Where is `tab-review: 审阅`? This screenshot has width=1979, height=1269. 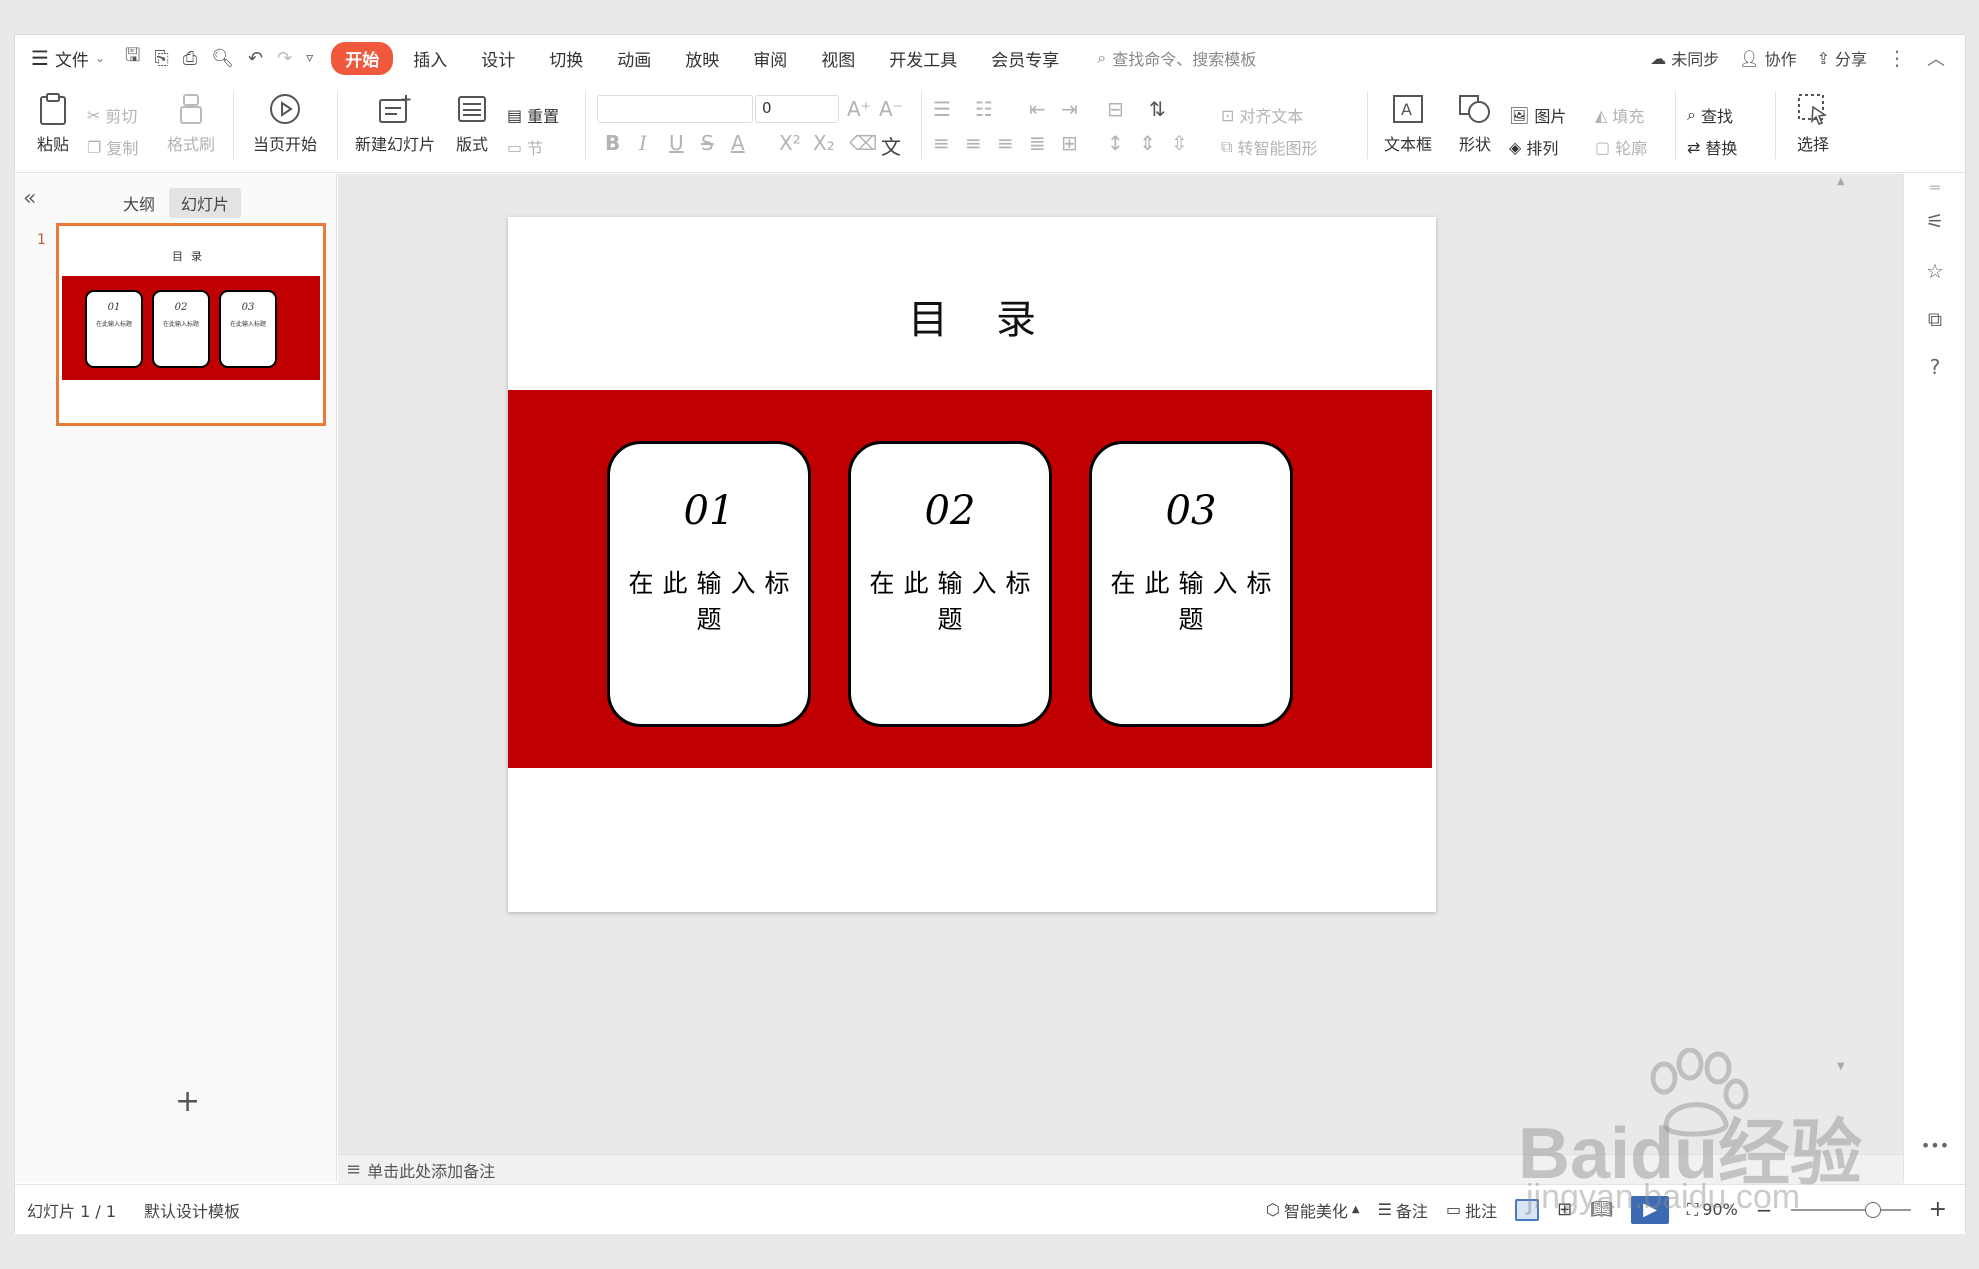
tab-review: 审阅 is located at coordinates (770, 58).